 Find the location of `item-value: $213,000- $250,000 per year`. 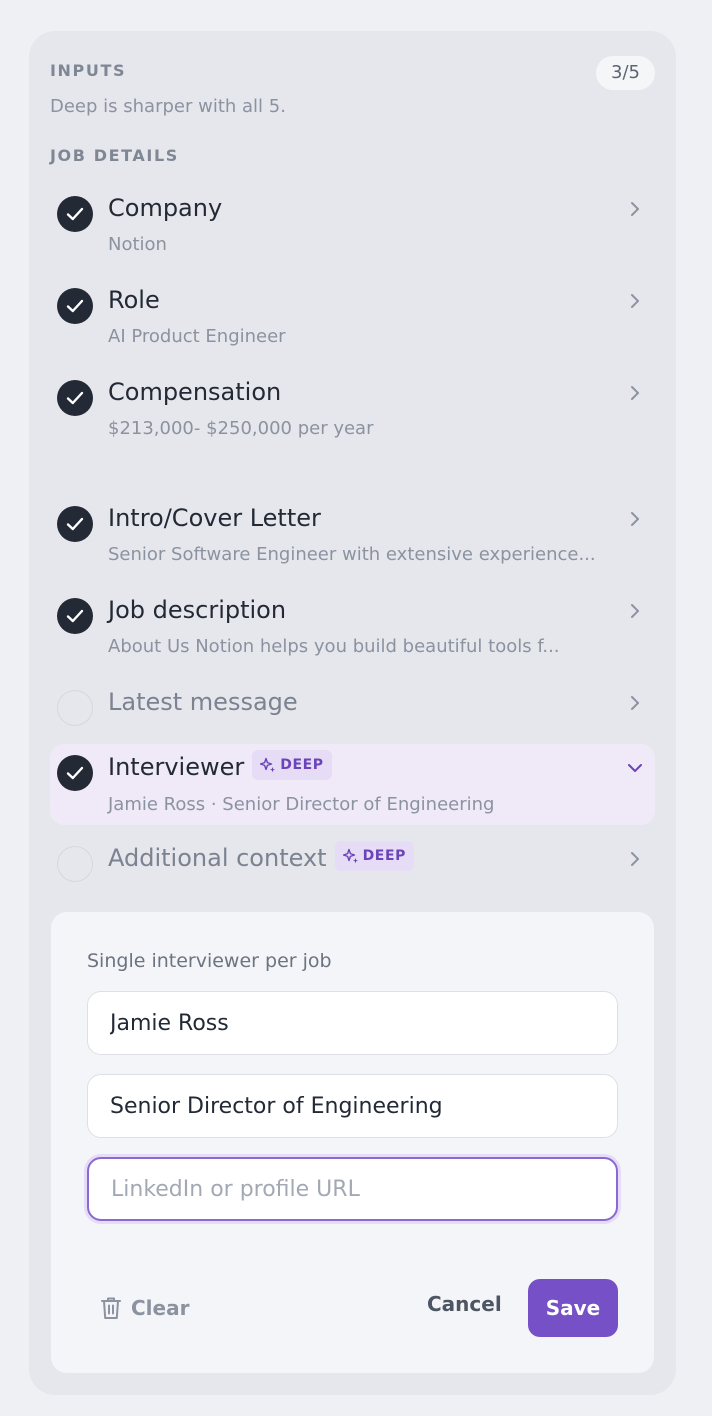

item-value: $213,000- $250,000 per year is located at coordinates (241, 428).